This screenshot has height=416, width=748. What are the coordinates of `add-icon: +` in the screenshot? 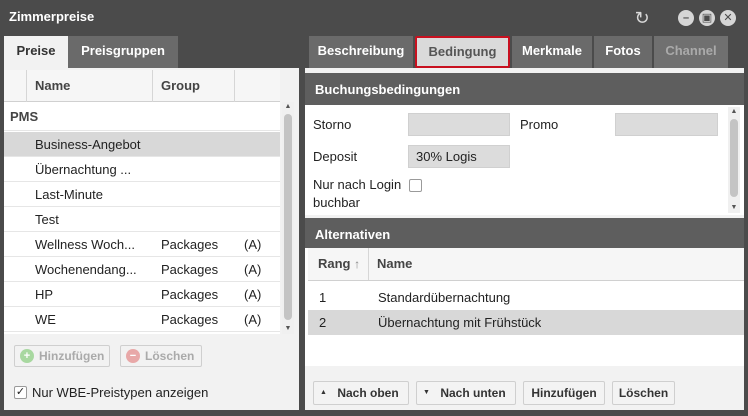 It's located at (27, 356).